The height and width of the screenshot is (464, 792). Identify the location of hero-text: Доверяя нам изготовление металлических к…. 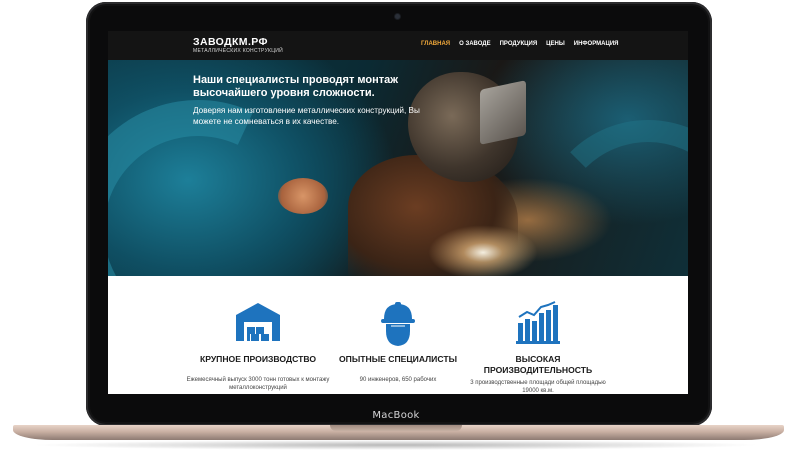
(306, 116).